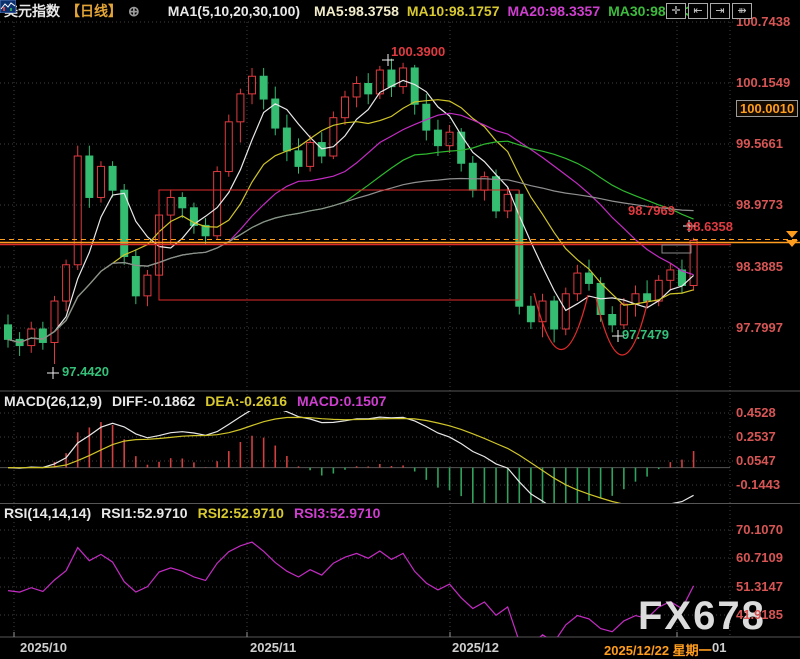 This screenshot has height=659, width=800. What do you see at coordinates (53, 401) in the screenshot?
I see `macd-token-0: MACD(26,12,9)` at bounding box center [53, 401].